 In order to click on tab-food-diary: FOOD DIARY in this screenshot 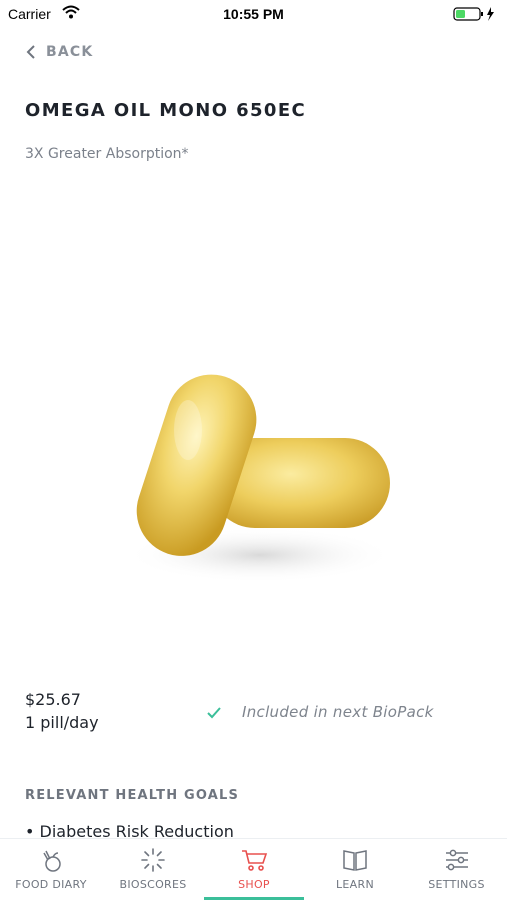, I will do `click(51, 870)`.